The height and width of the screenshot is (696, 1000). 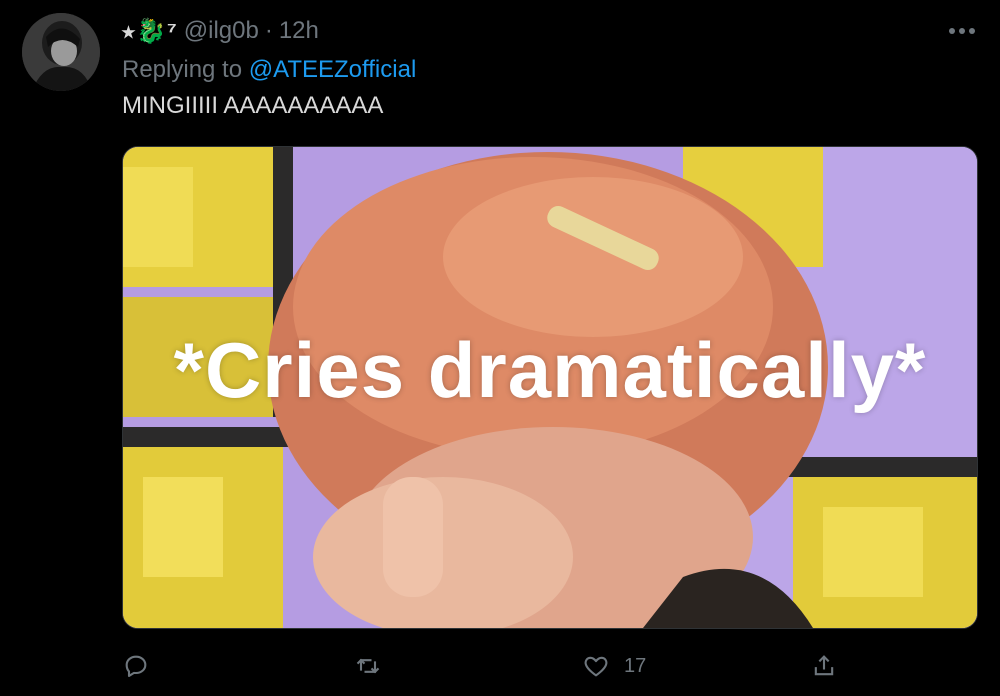 What do you see at coordinates (150, 31) in the screenshot?
I see `display-name: ⭑🐉⁷` at bounding box center [150, 31].